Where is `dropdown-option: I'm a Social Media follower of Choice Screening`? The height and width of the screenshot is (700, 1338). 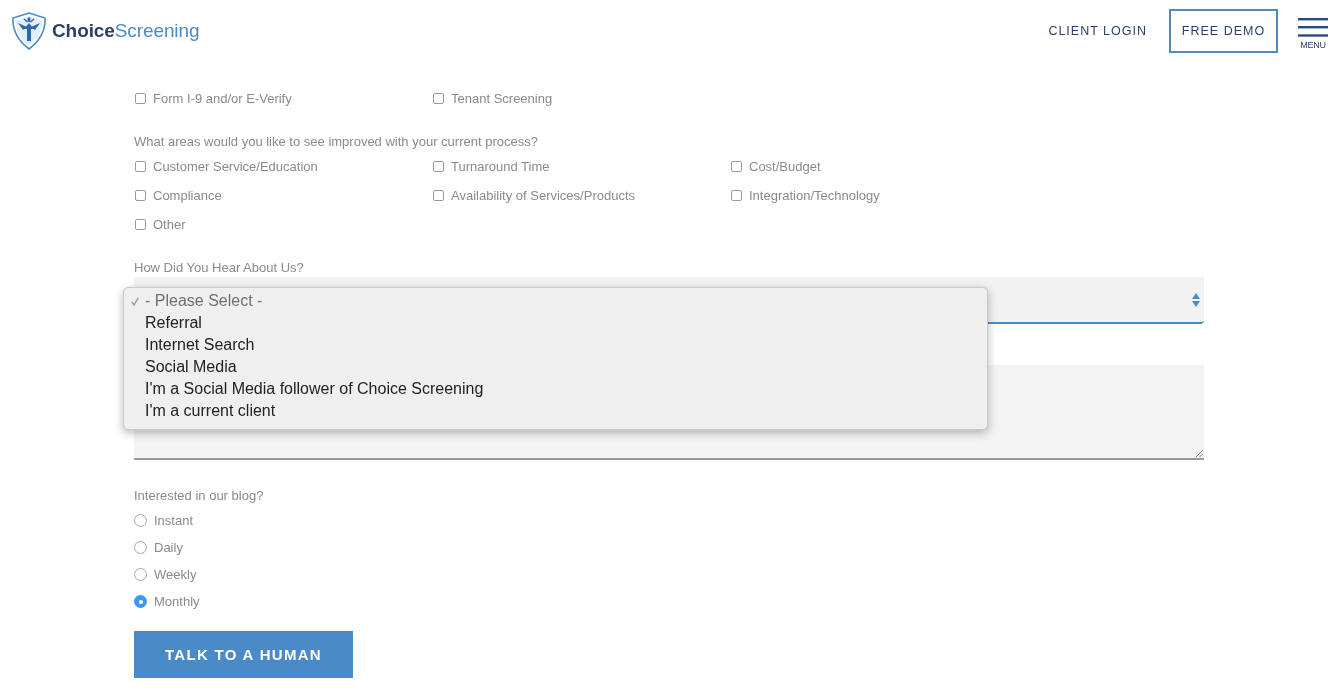
dropdown-option: I'm a Social Media follower of Choice Screening is located at coordinates (555, 389).